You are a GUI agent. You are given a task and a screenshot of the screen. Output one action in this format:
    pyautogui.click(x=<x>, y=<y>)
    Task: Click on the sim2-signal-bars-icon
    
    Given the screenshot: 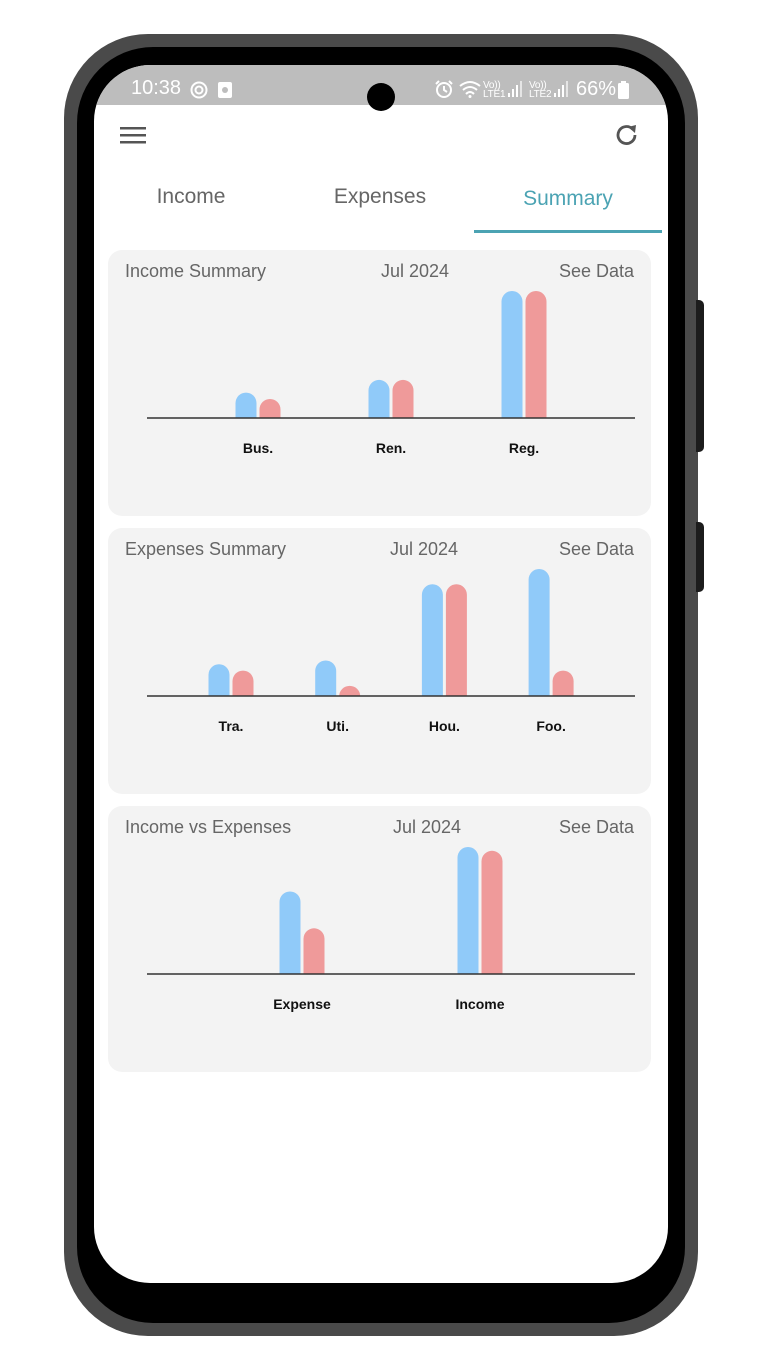 What is the action you would take?
    pyautogui.click(x=561, y=92)
    